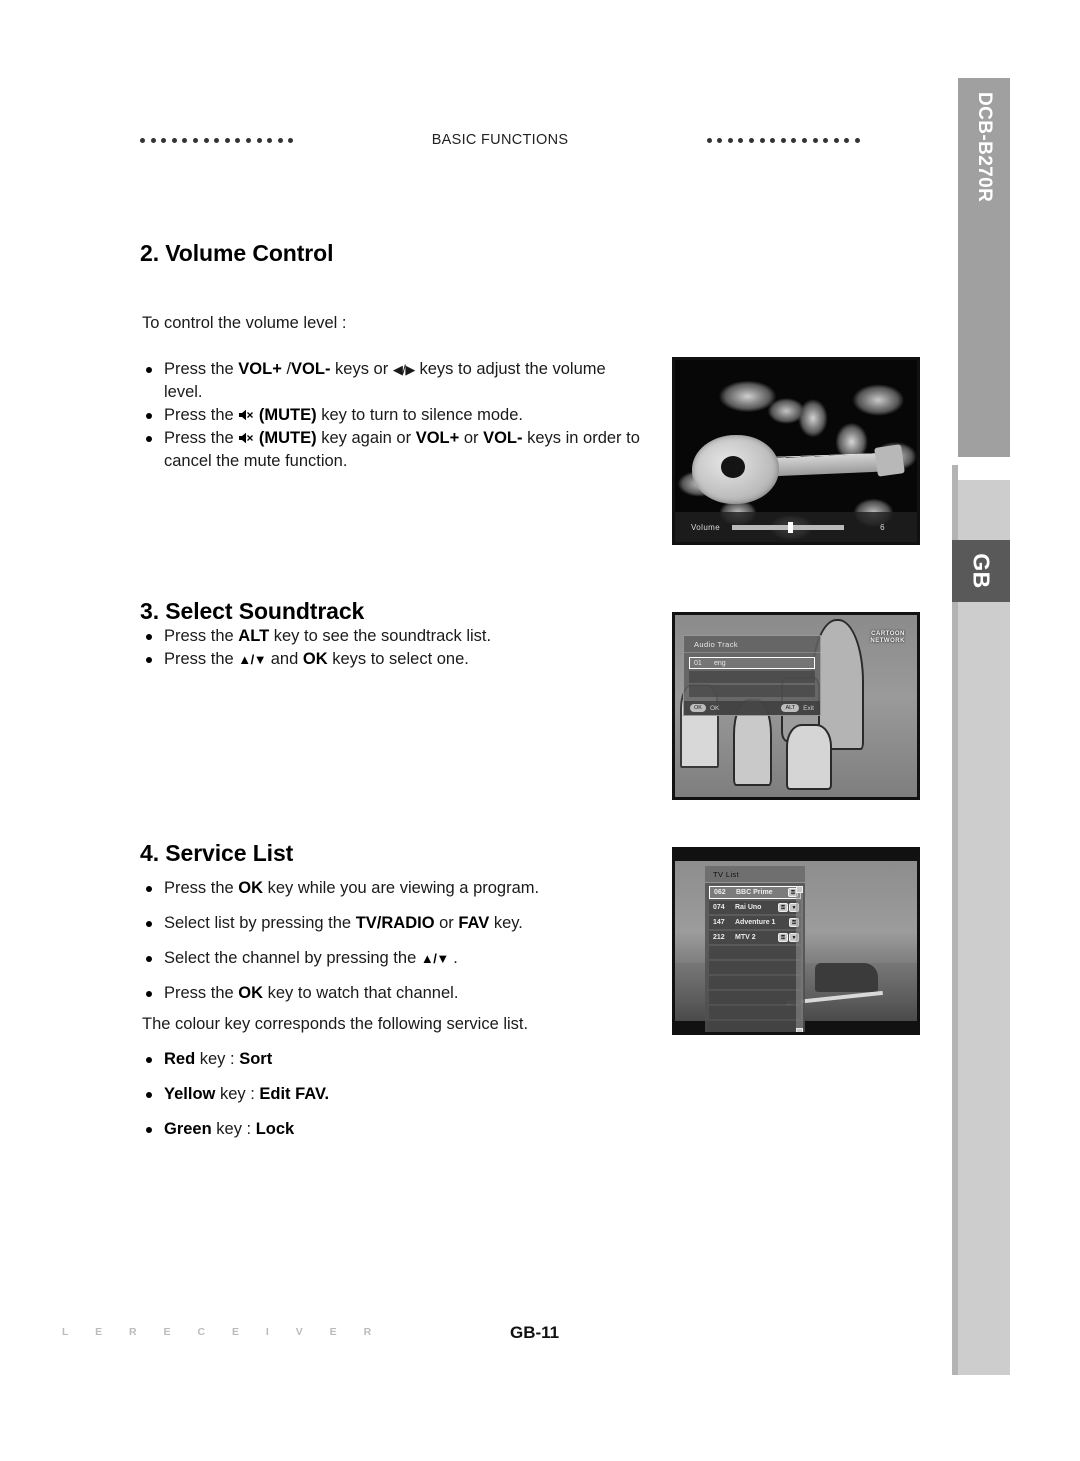 This screenshot has height=1461, width=1080. What do you see at coordinates (755, 874) in the screenshot?
I see `tv-list-title: TV List` at bounding box center [755, 874].